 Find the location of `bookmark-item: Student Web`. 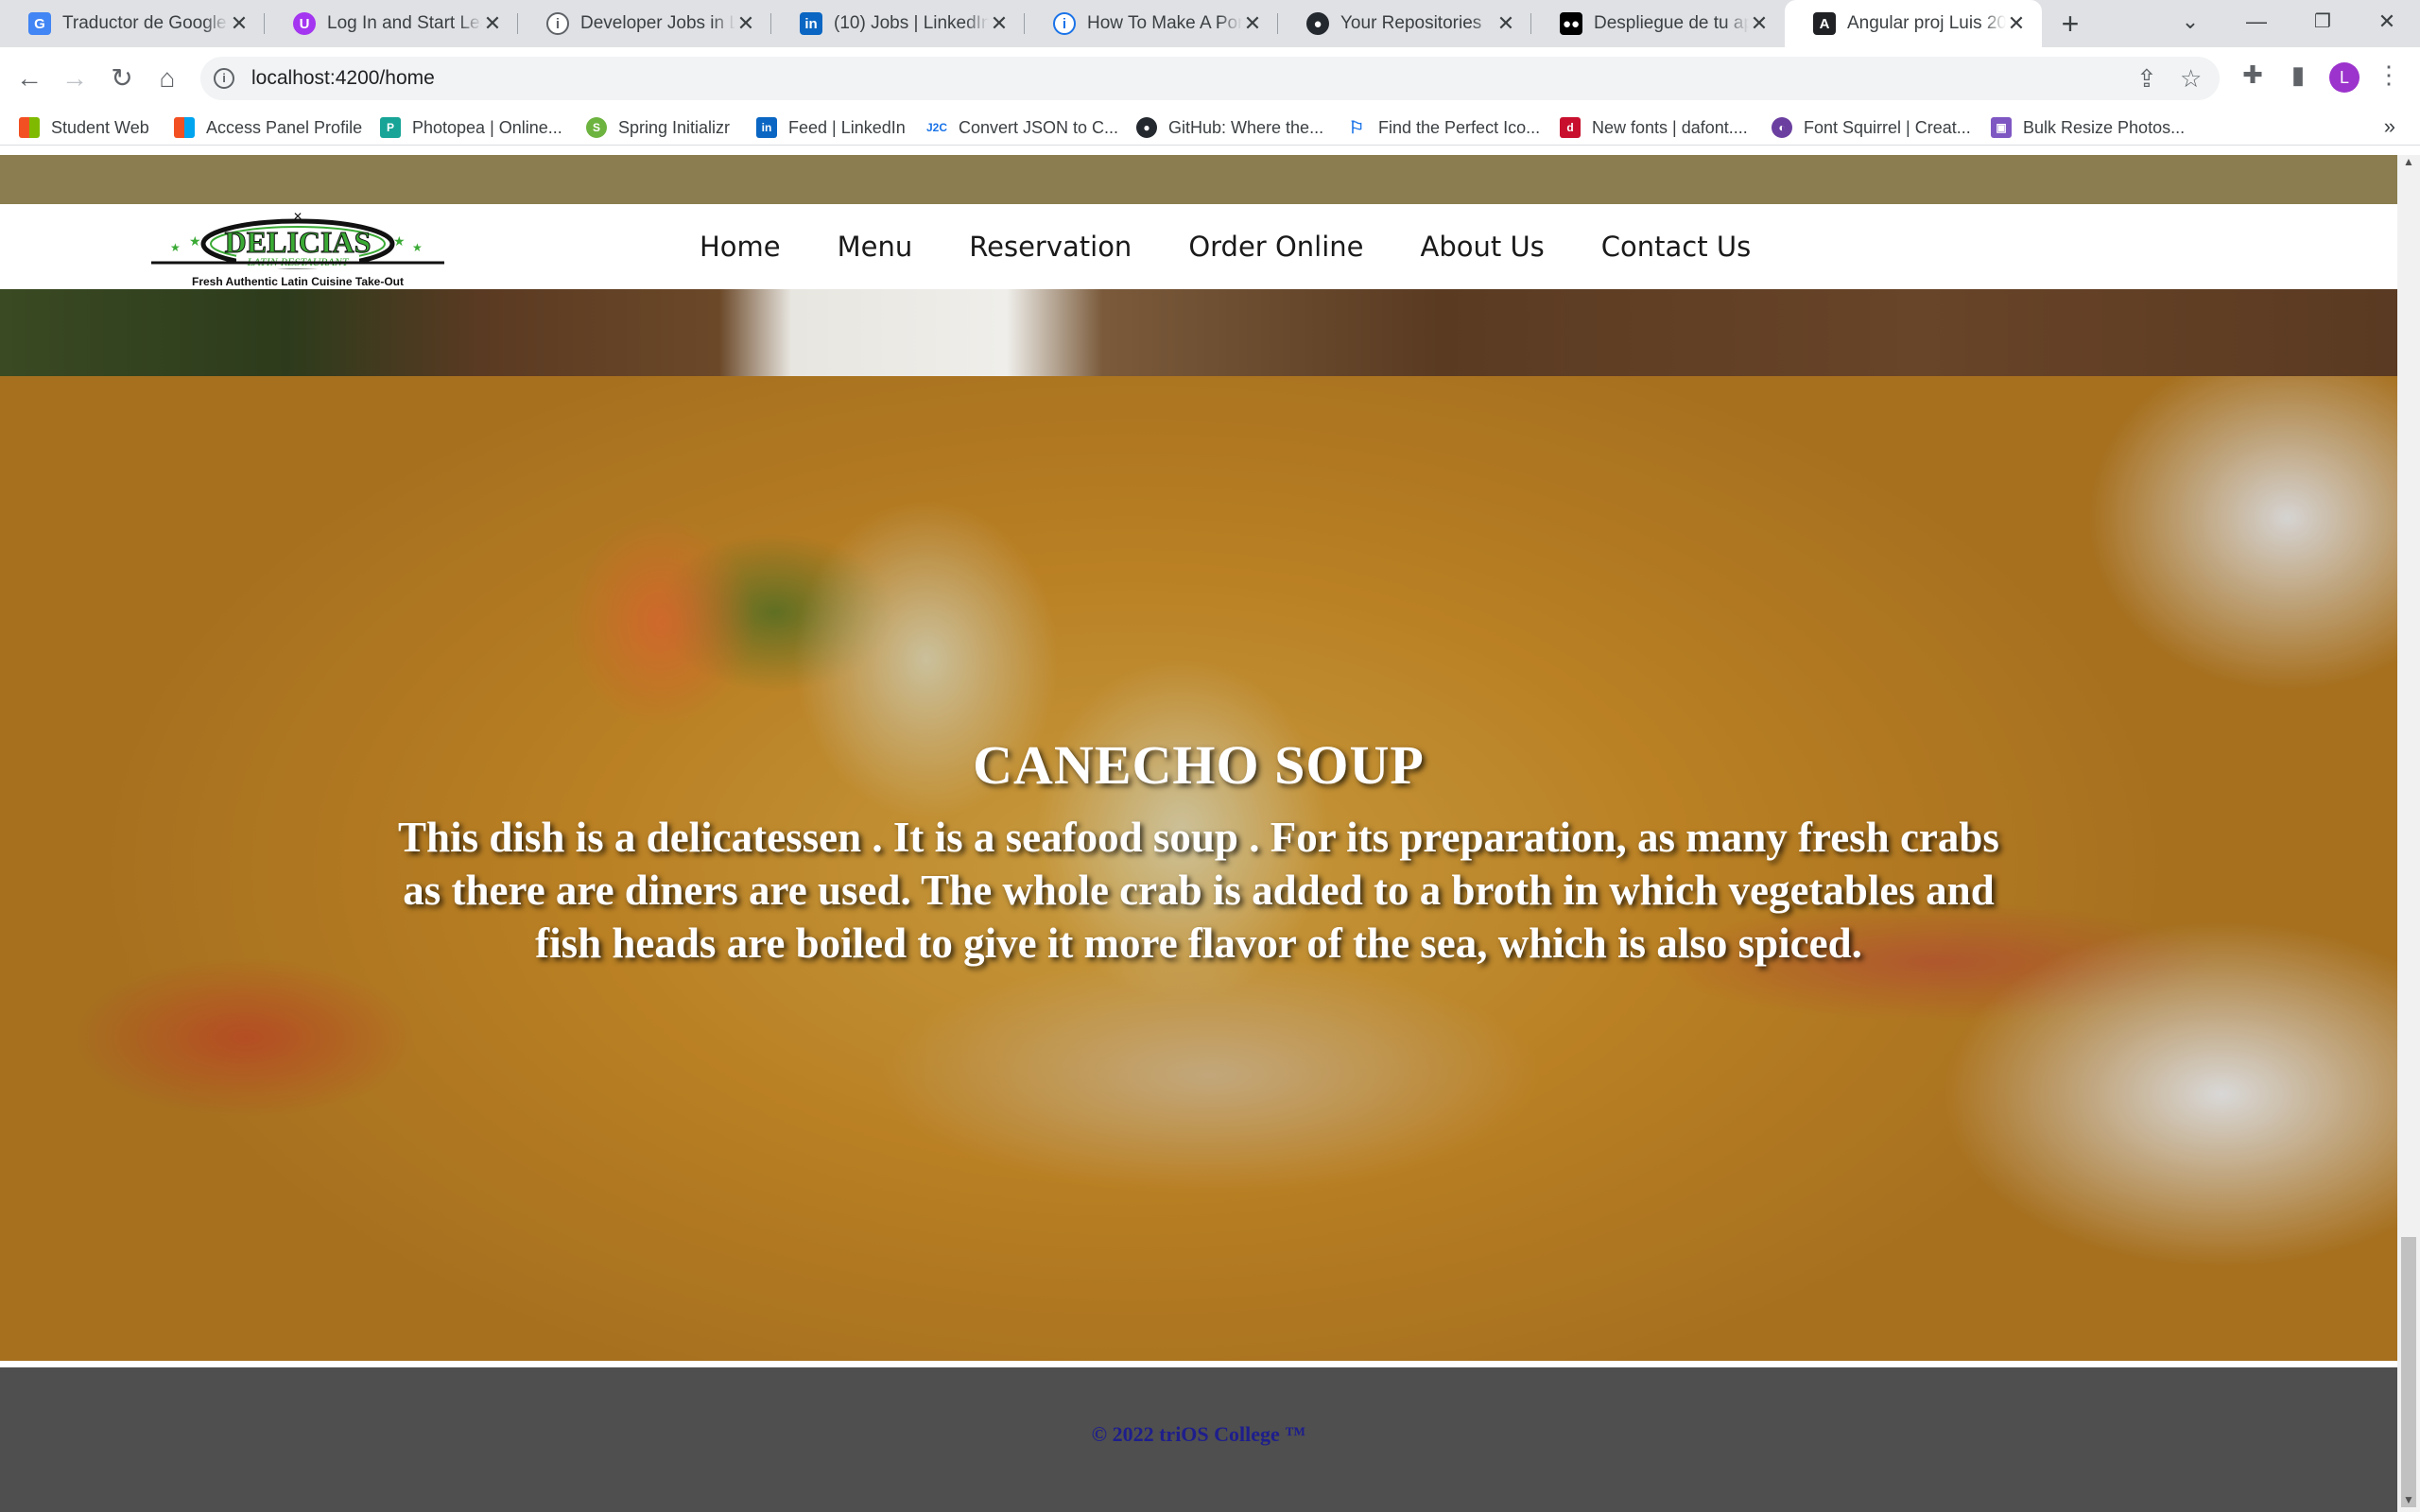

bookmark-item: Student Web is located at coordinates (84, 127).